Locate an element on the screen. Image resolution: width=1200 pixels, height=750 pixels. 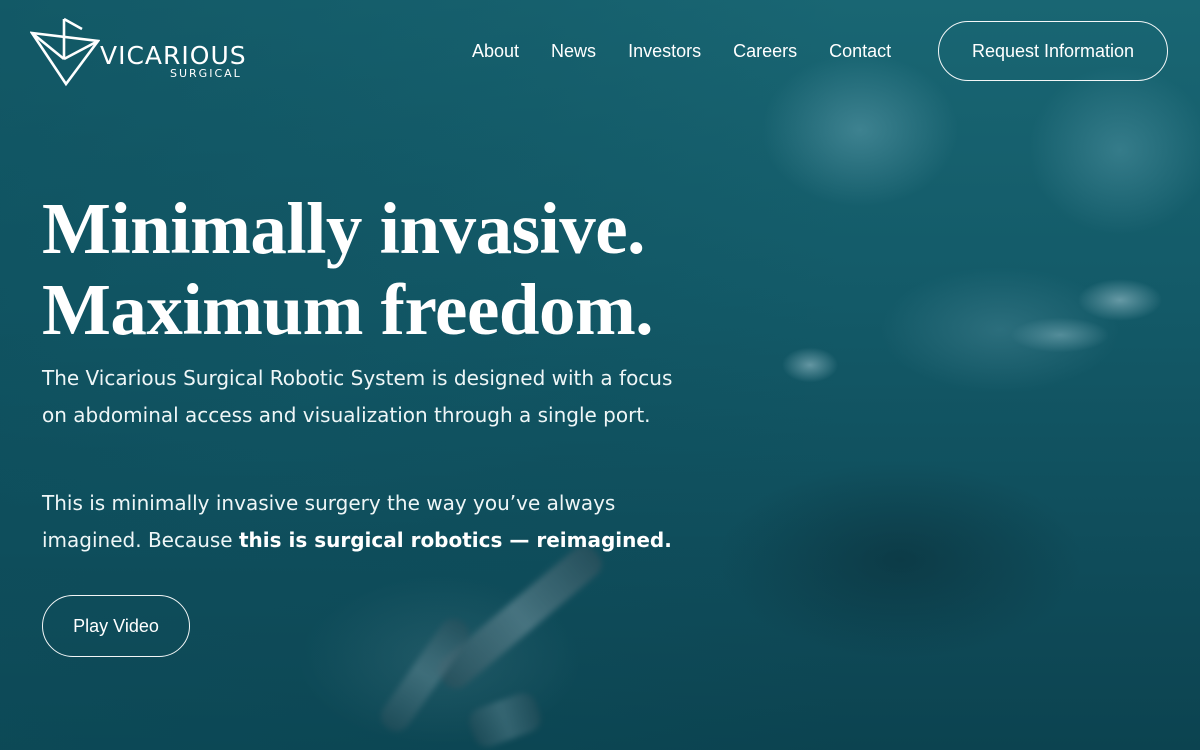
brand-logo: VICARIOUS SURGICAL is located at coordinates (138, 52).